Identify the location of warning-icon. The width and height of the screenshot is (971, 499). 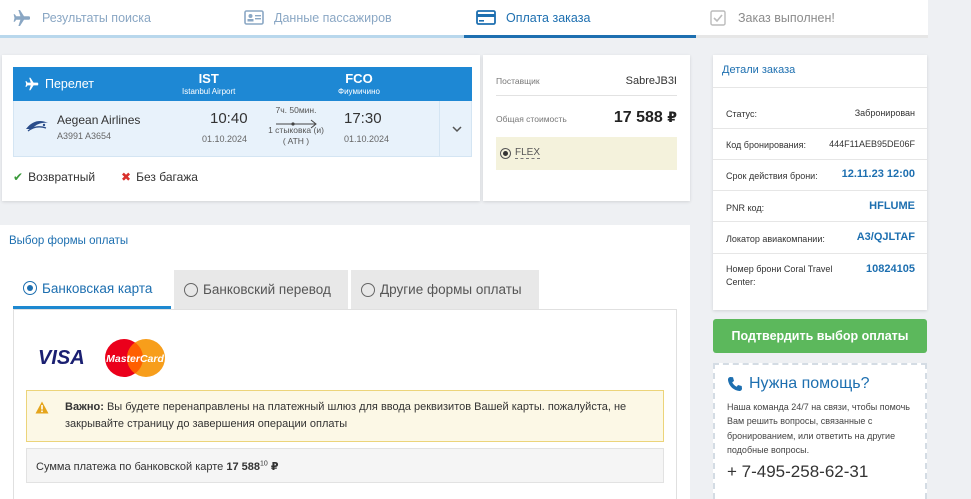
(42, 407).